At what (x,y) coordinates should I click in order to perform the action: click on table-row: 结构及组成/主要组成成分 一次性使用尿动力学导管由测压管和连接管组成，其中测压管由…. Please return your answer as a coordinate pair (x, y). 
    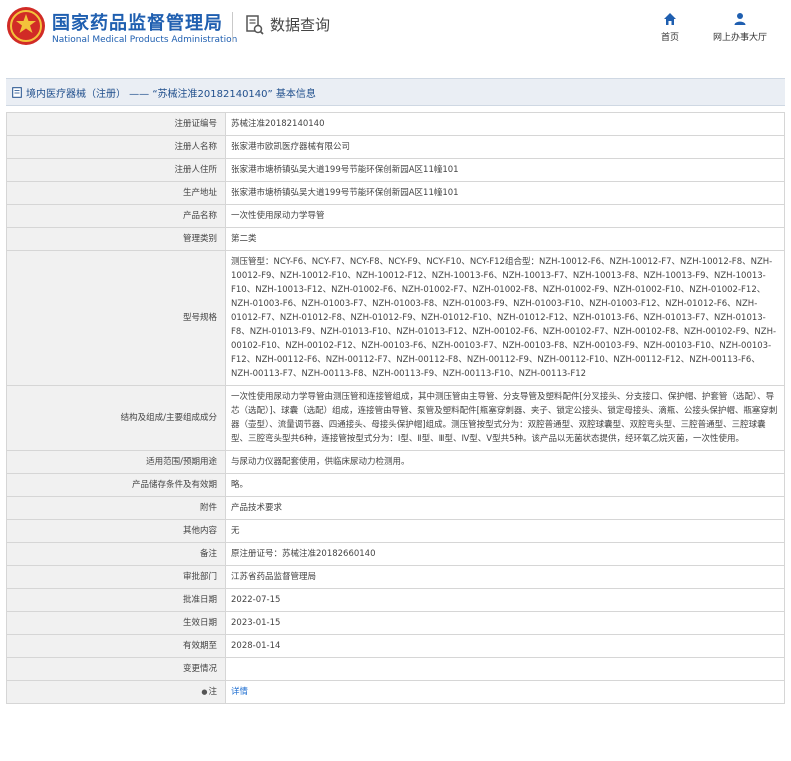
    Looking at the image, I should click on (395, 418).